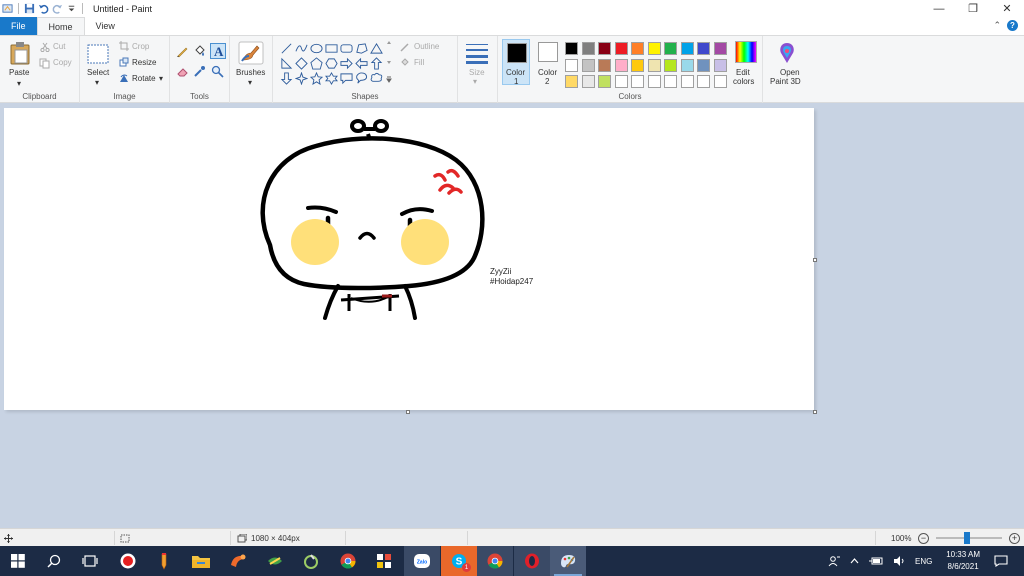 The height and width of the screenshot is (576, 1024). I want to click on resize-handle-right, so click(815, 260).